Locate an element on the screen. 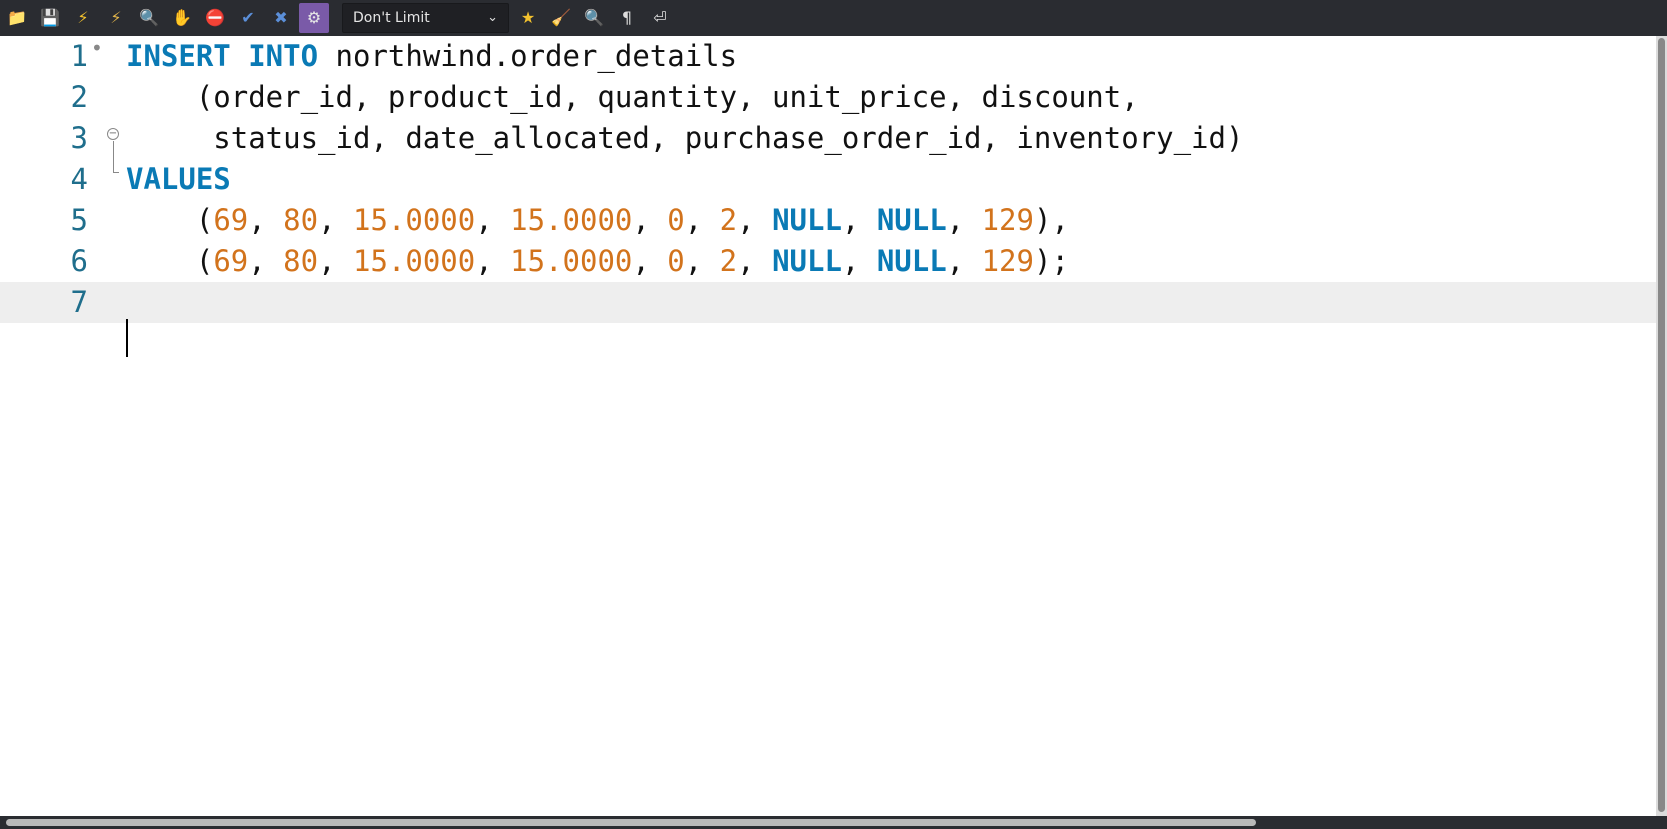 The height and width of the screenshot is (829, 1667). line-number: 1 is located at coordinates (79, 56).